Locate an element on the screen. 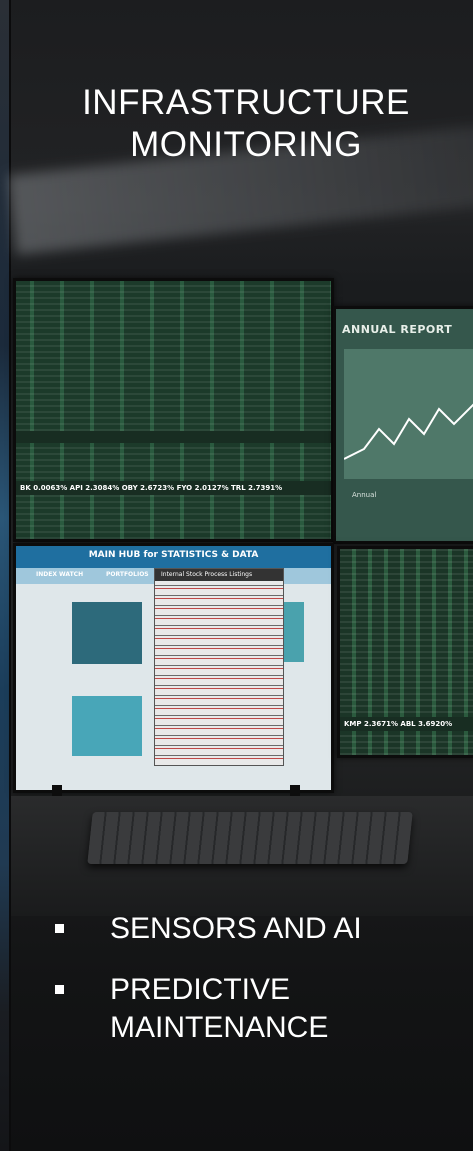 This screenshot has height=1151, width=473. annual-report-chart is located at coordinates (408, 414).